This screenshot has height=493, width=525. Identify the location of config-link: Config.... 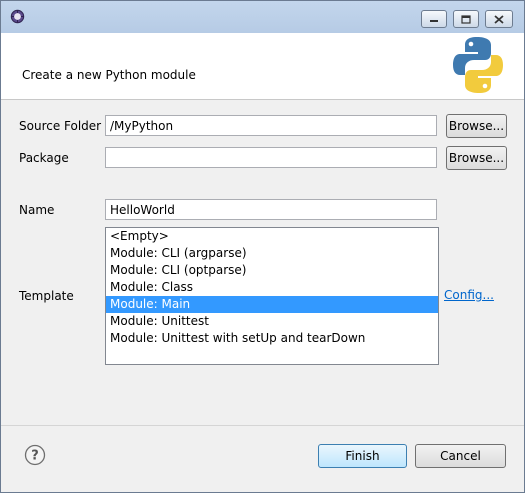
(469, 295).